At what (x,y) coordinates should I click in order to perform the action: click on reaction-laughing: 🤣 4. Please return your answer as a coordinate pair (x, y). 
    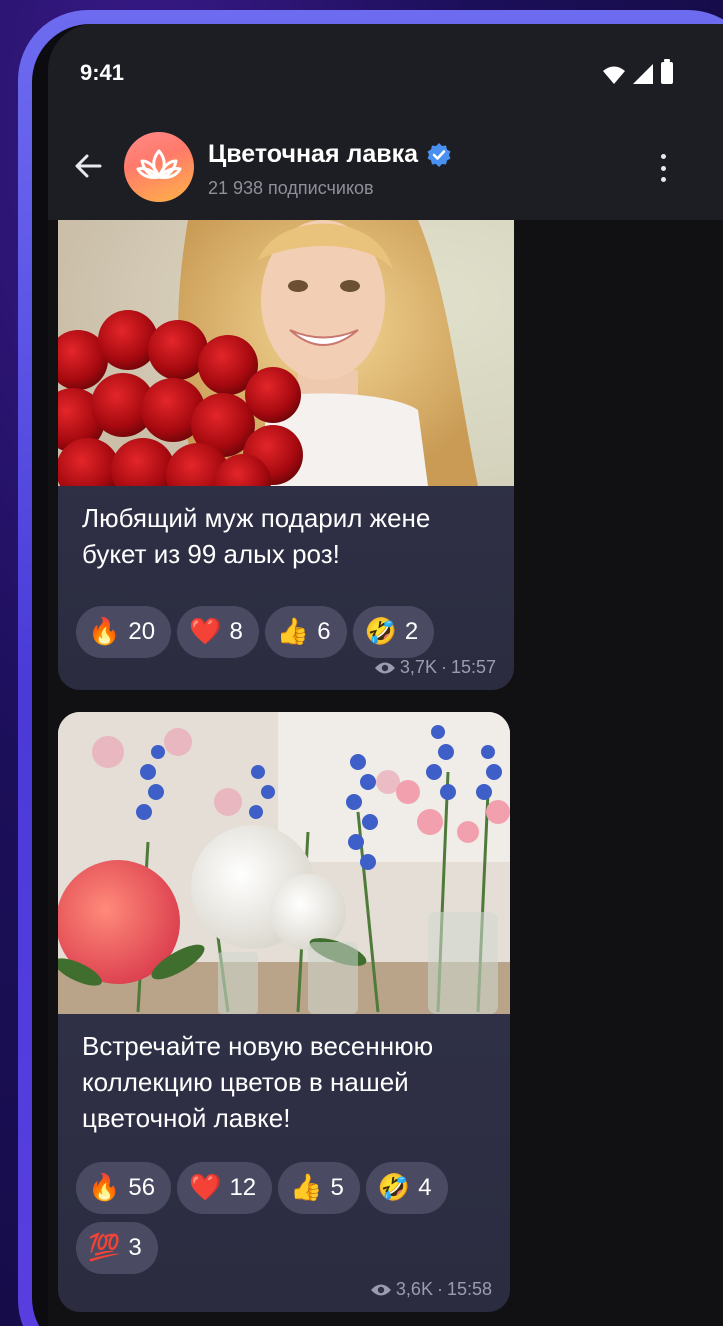
    Looking at the image, I should click on (406, 1188).